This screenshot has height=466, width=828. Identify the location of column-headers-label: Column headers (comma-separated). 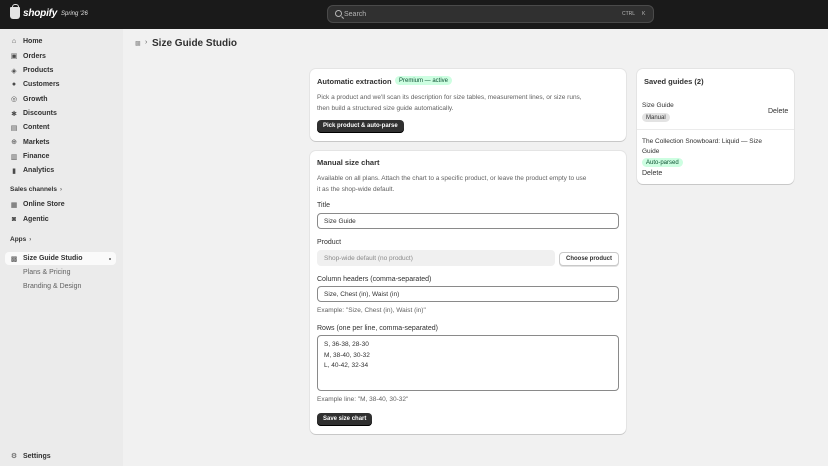
(374, 279).